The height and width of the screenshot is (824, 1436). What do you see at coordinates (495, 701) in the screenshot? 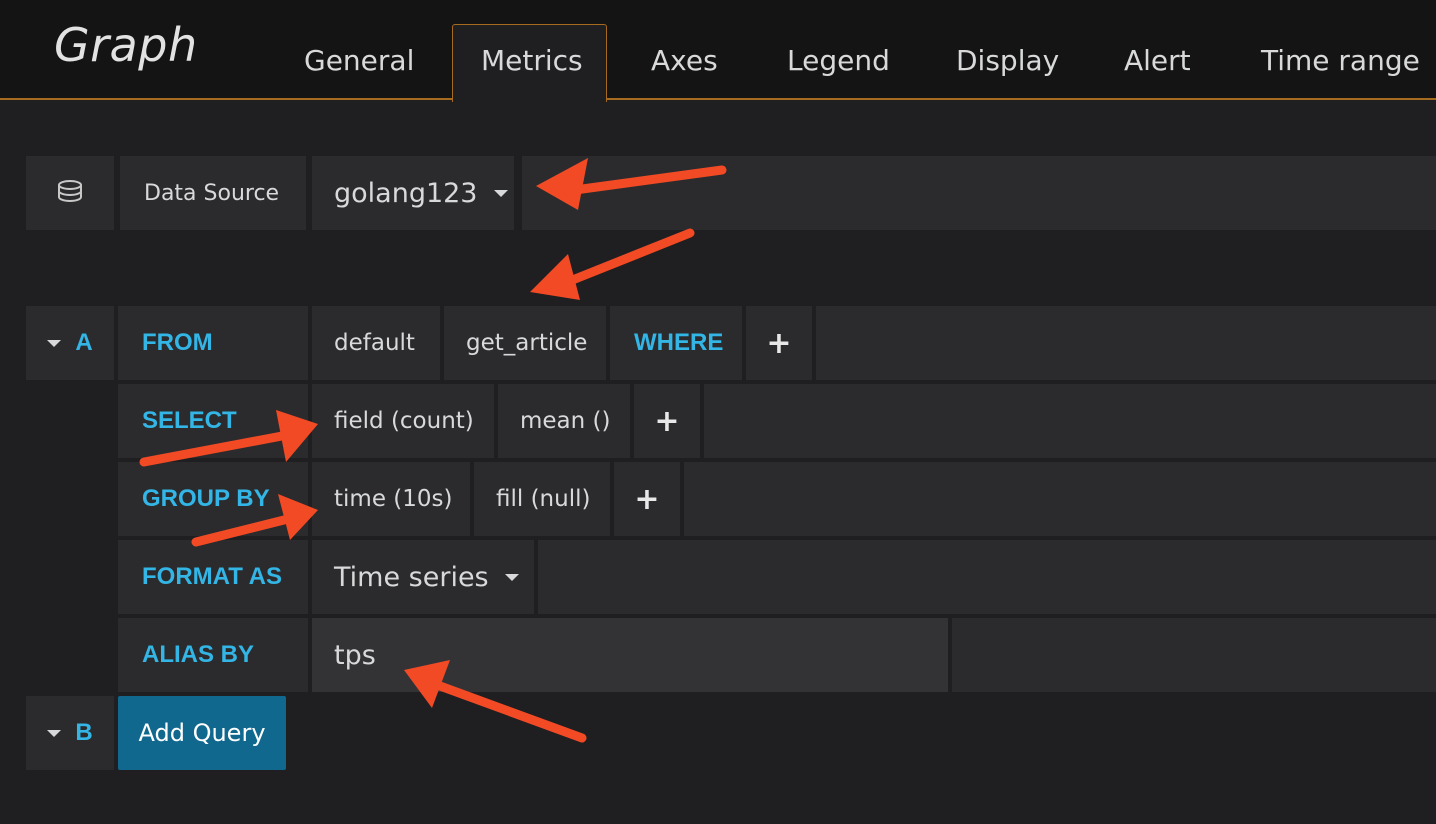
I see `arrow-annotation-alias` at bounding box center [495, 701].